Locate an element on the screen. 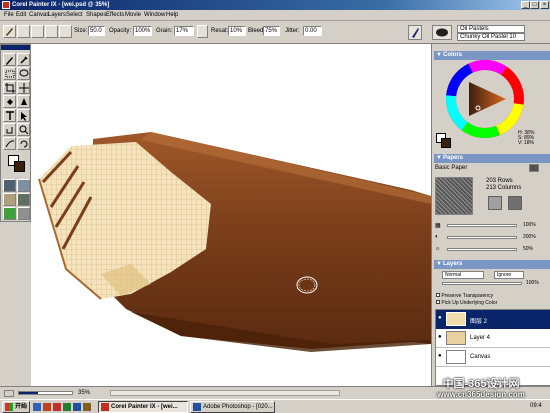 The height and width of the screenshot is (413, 550). paper-selector is located at coordinates (9, 185).